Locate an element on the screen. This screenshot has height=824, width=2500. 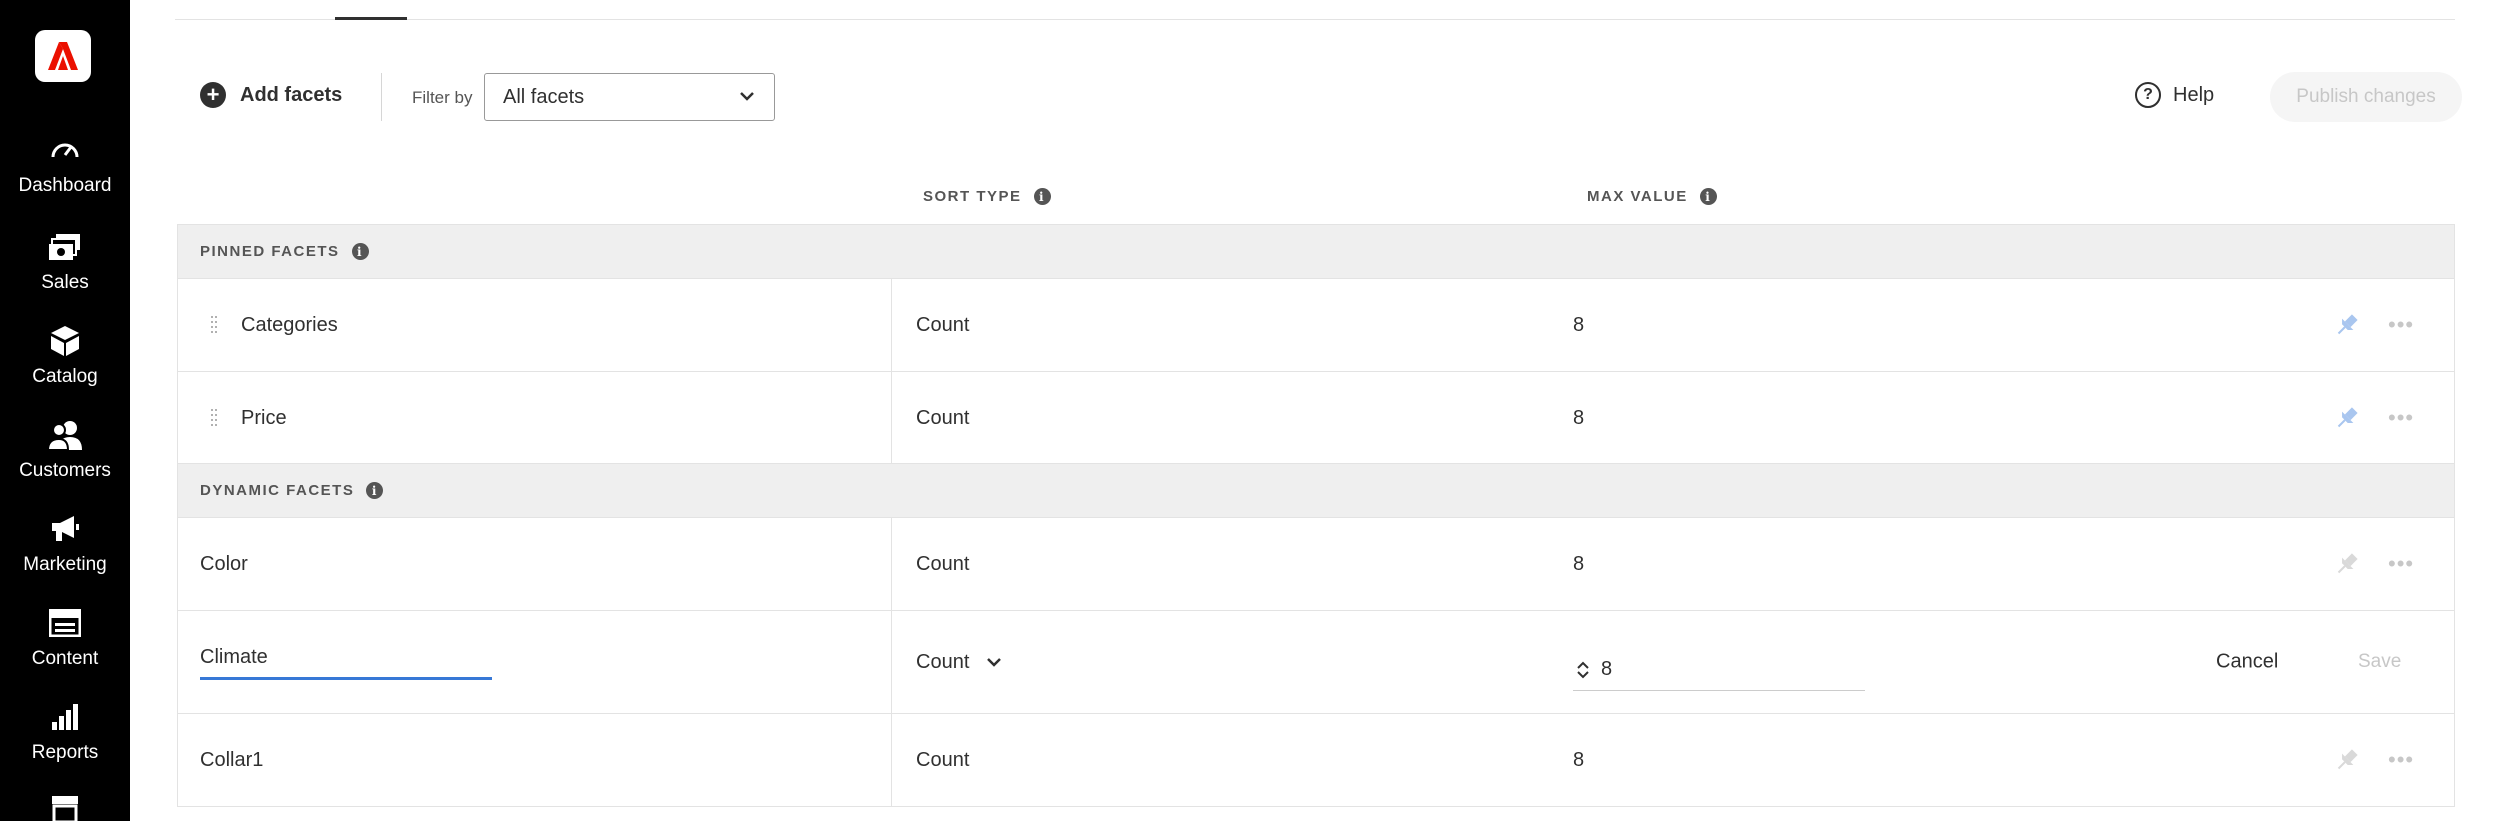
publish-changes-button: Publish changes is located at coordinates (2366, 97).